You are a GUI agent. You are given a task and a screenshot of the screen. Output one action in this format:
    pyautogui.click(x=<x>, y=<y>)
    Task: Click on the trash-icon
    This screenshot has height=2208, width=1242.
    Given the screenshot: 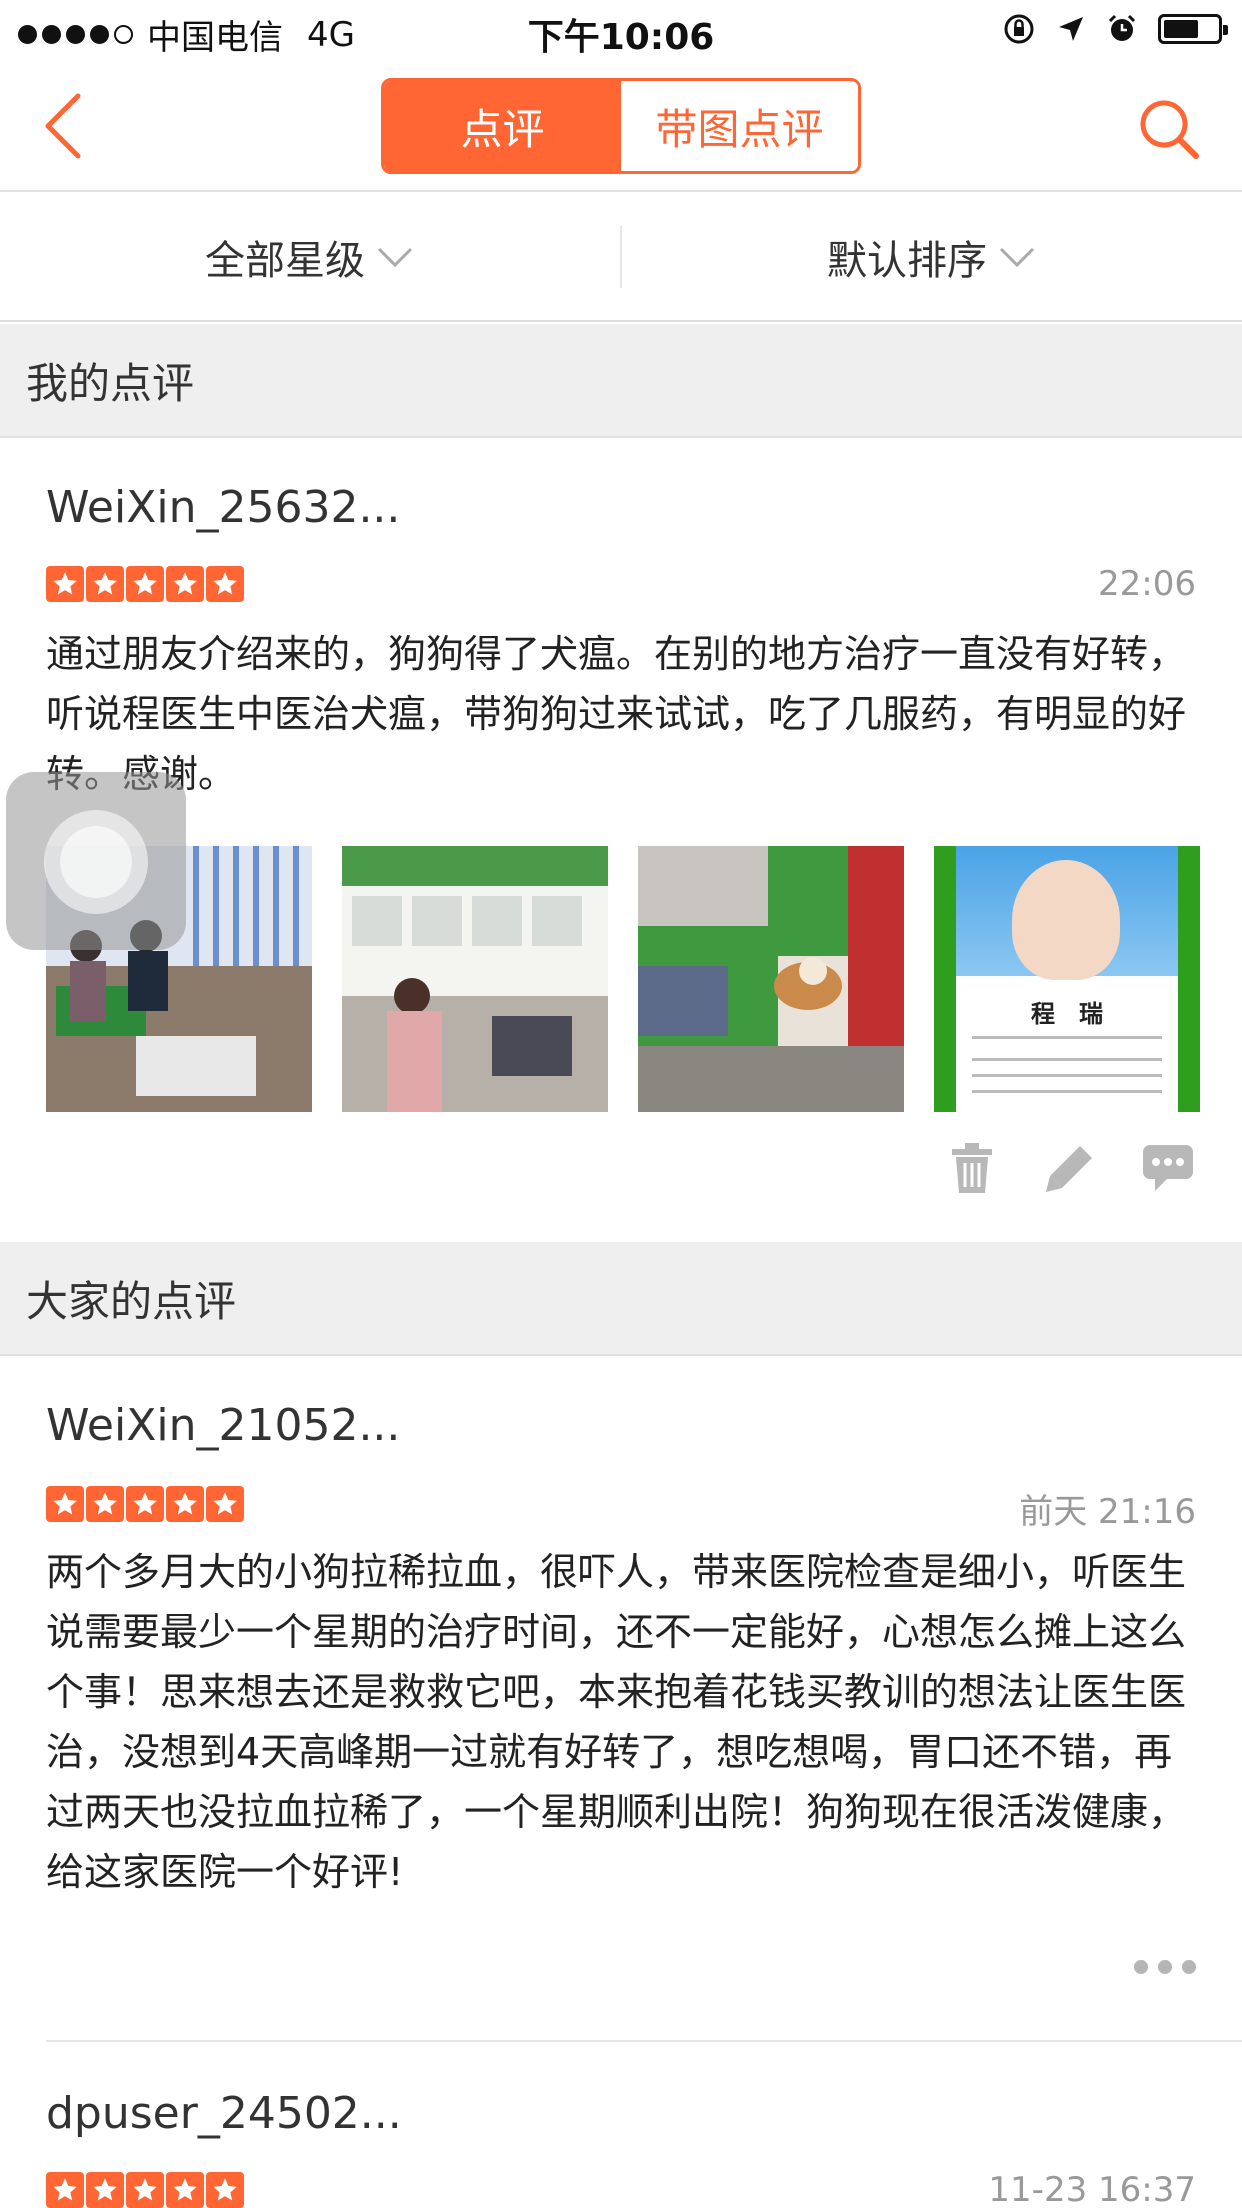 What is the action you would take?
    pyautogui.click(x=972, y=1168)
    